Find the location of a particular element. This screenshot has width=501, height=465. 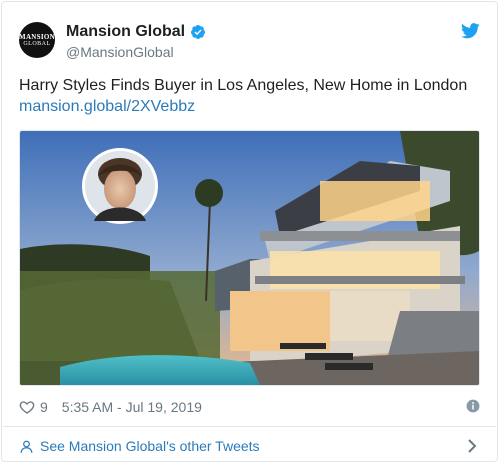

person-icon is located at coordinates (26, 446).